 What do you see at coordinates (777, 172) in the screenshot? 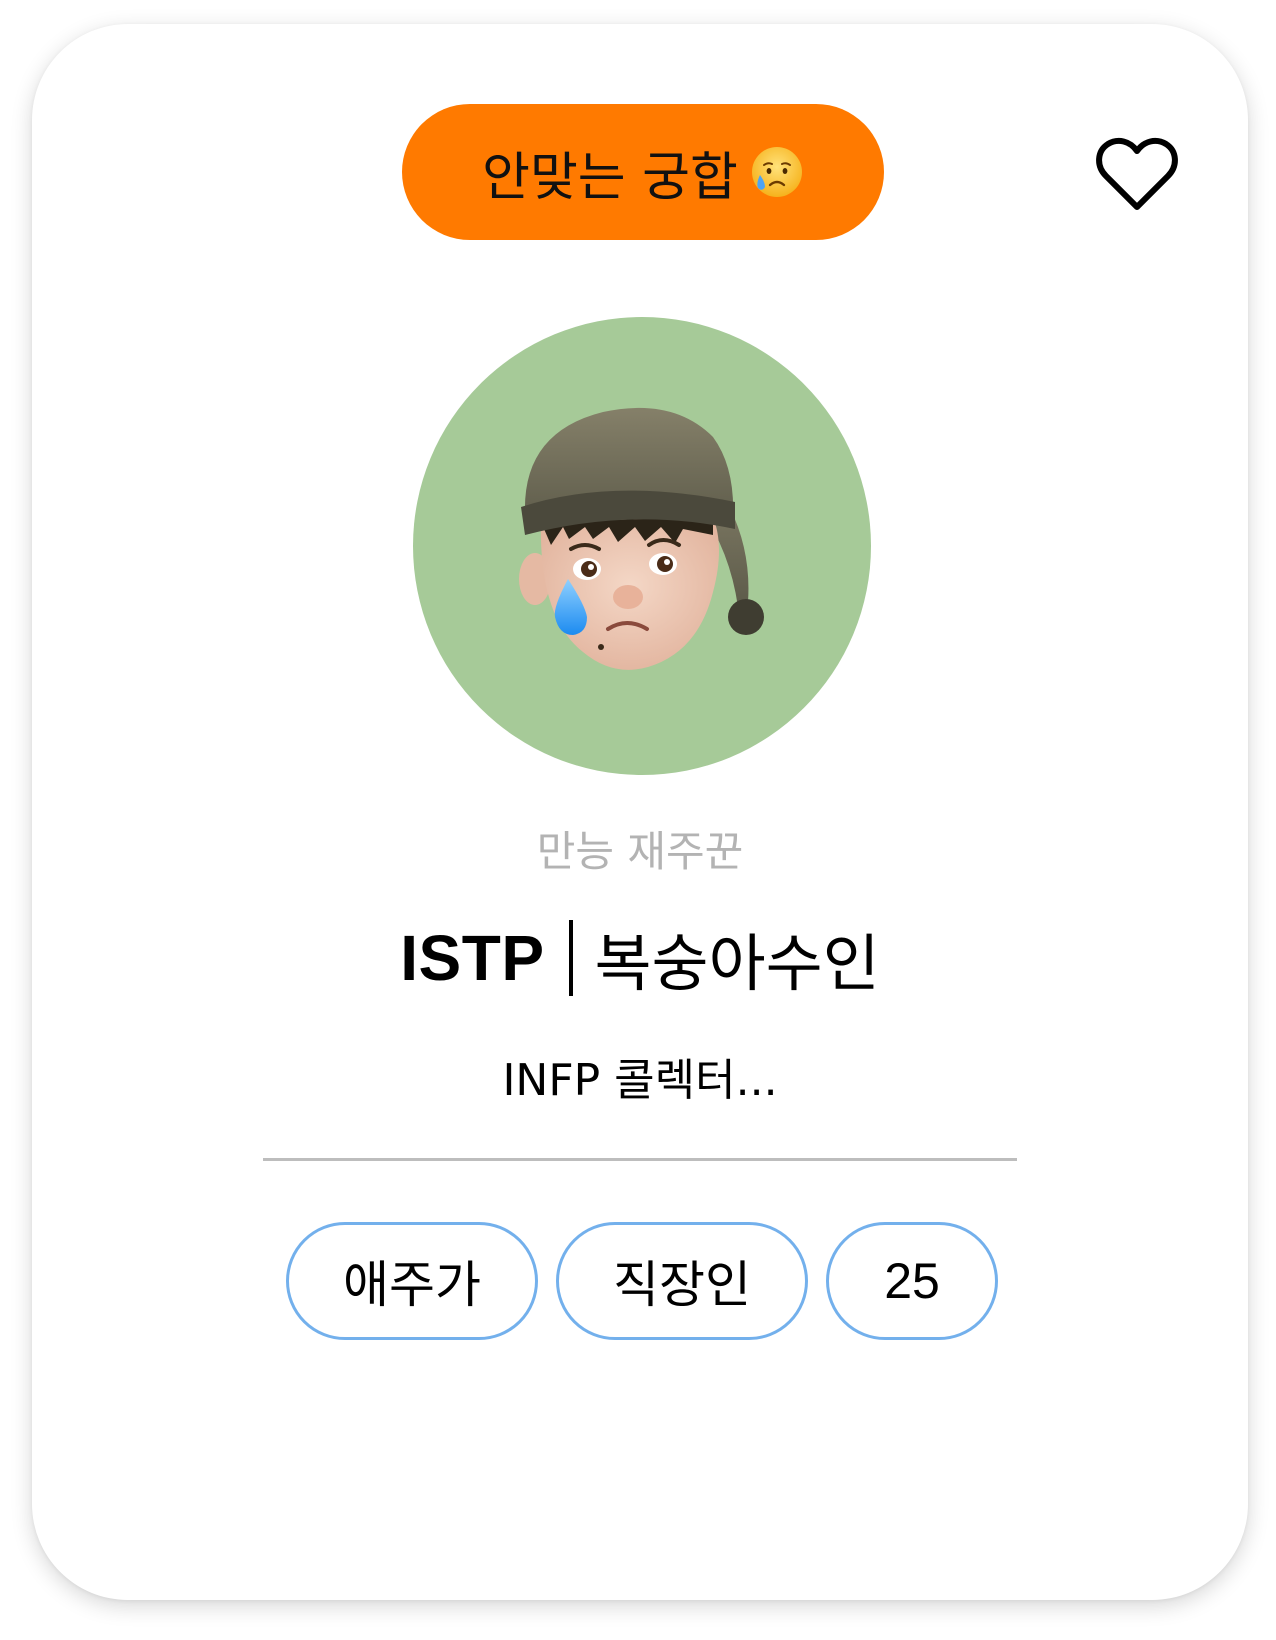
I see `sad-face-icon` at bounding box center [777, 172].